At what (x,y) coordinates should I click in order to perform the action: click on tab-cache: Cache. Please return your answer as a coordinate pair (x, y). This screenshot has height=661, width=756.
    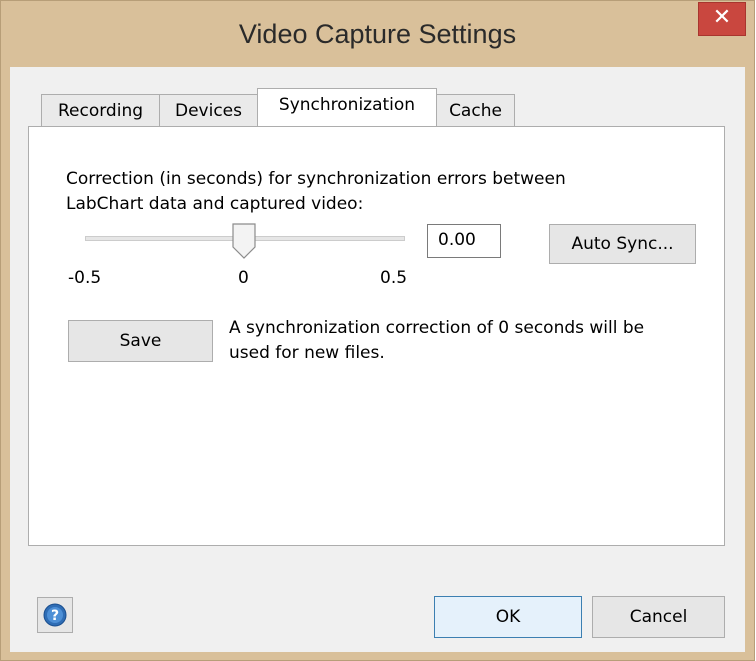
    Looking at the image, I should click on (475, 110).